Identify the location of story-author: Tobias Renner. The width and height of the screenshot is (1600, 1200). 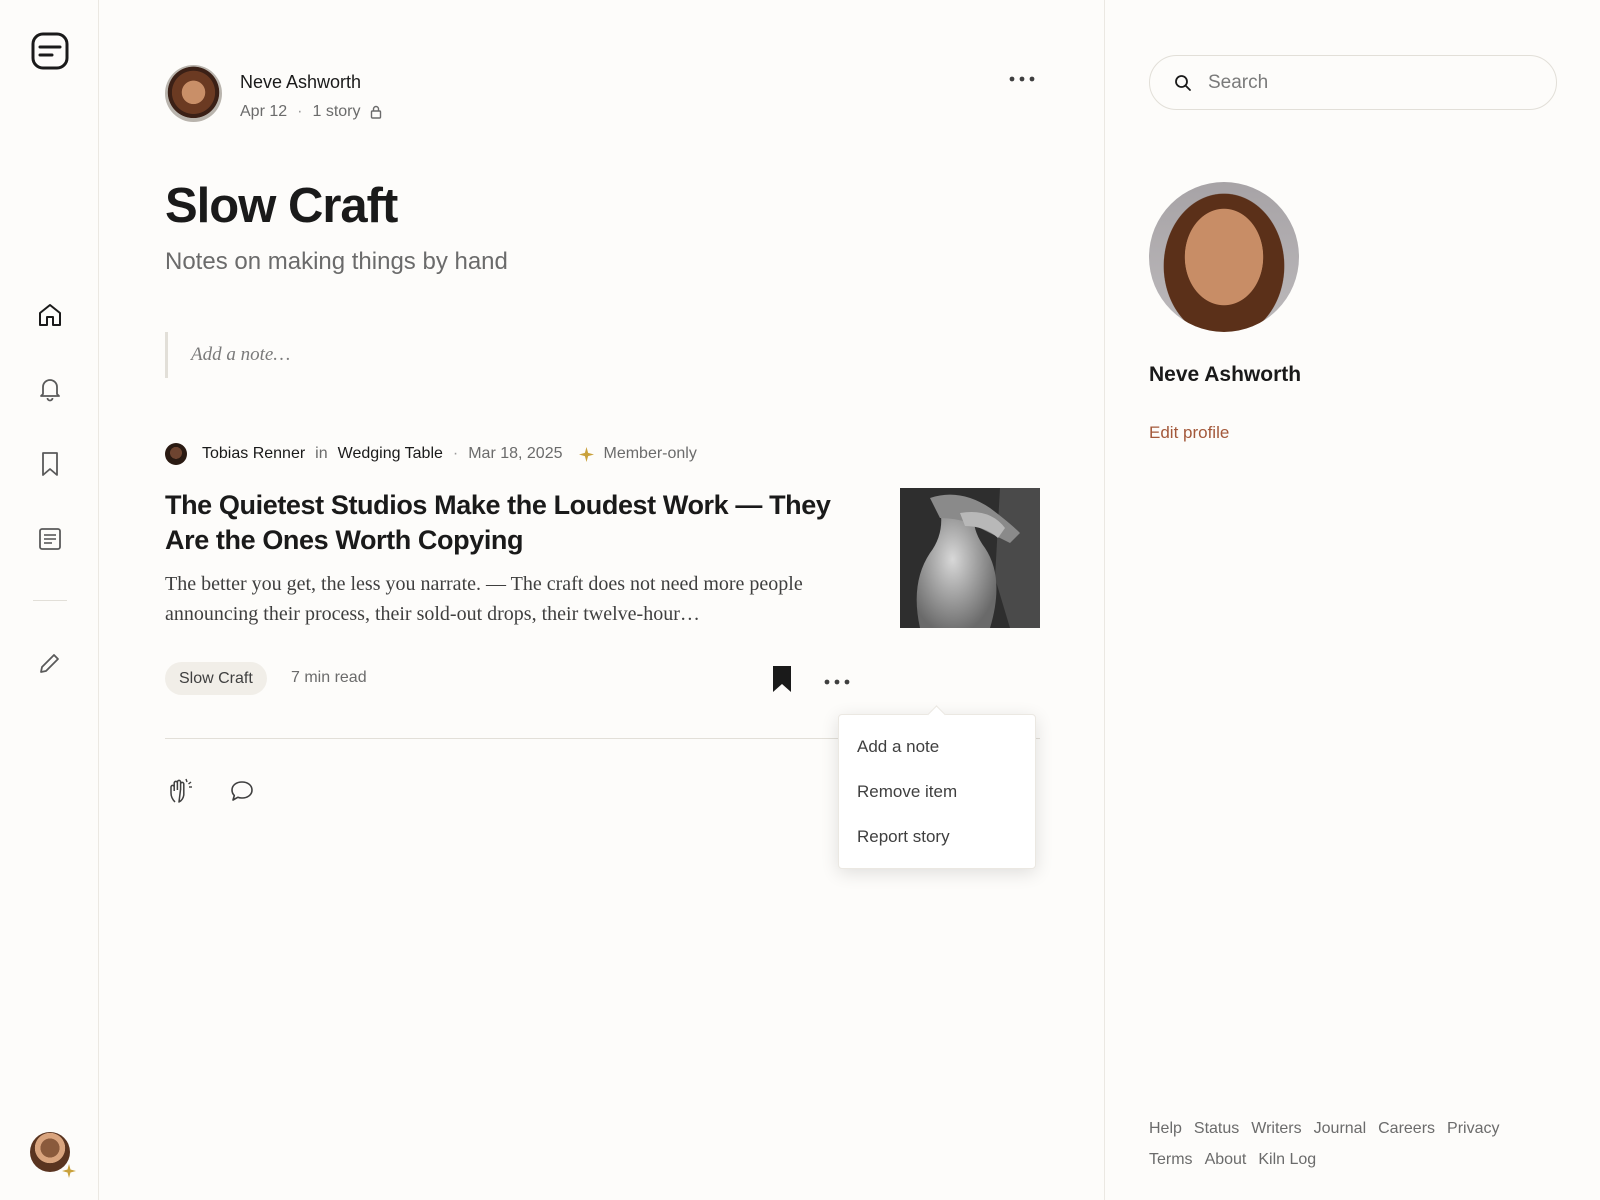
(253, 454).